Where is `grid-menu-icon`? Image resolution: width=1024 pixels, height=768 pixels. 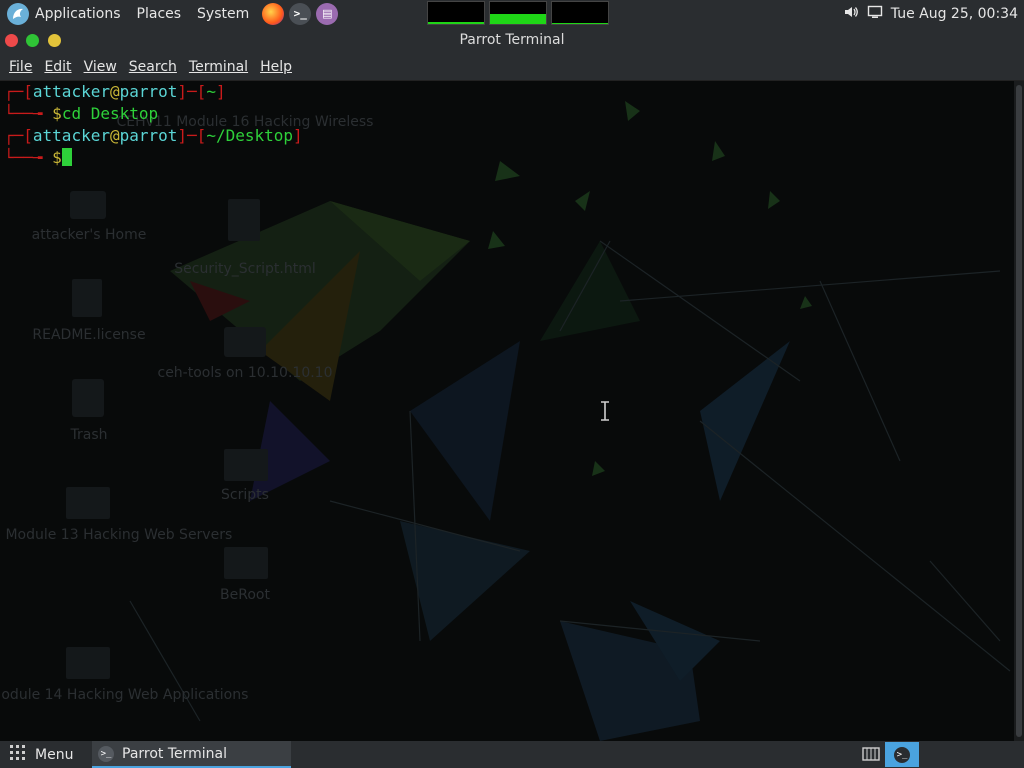
grid-menu-icon is located at coordinates (18, 754).